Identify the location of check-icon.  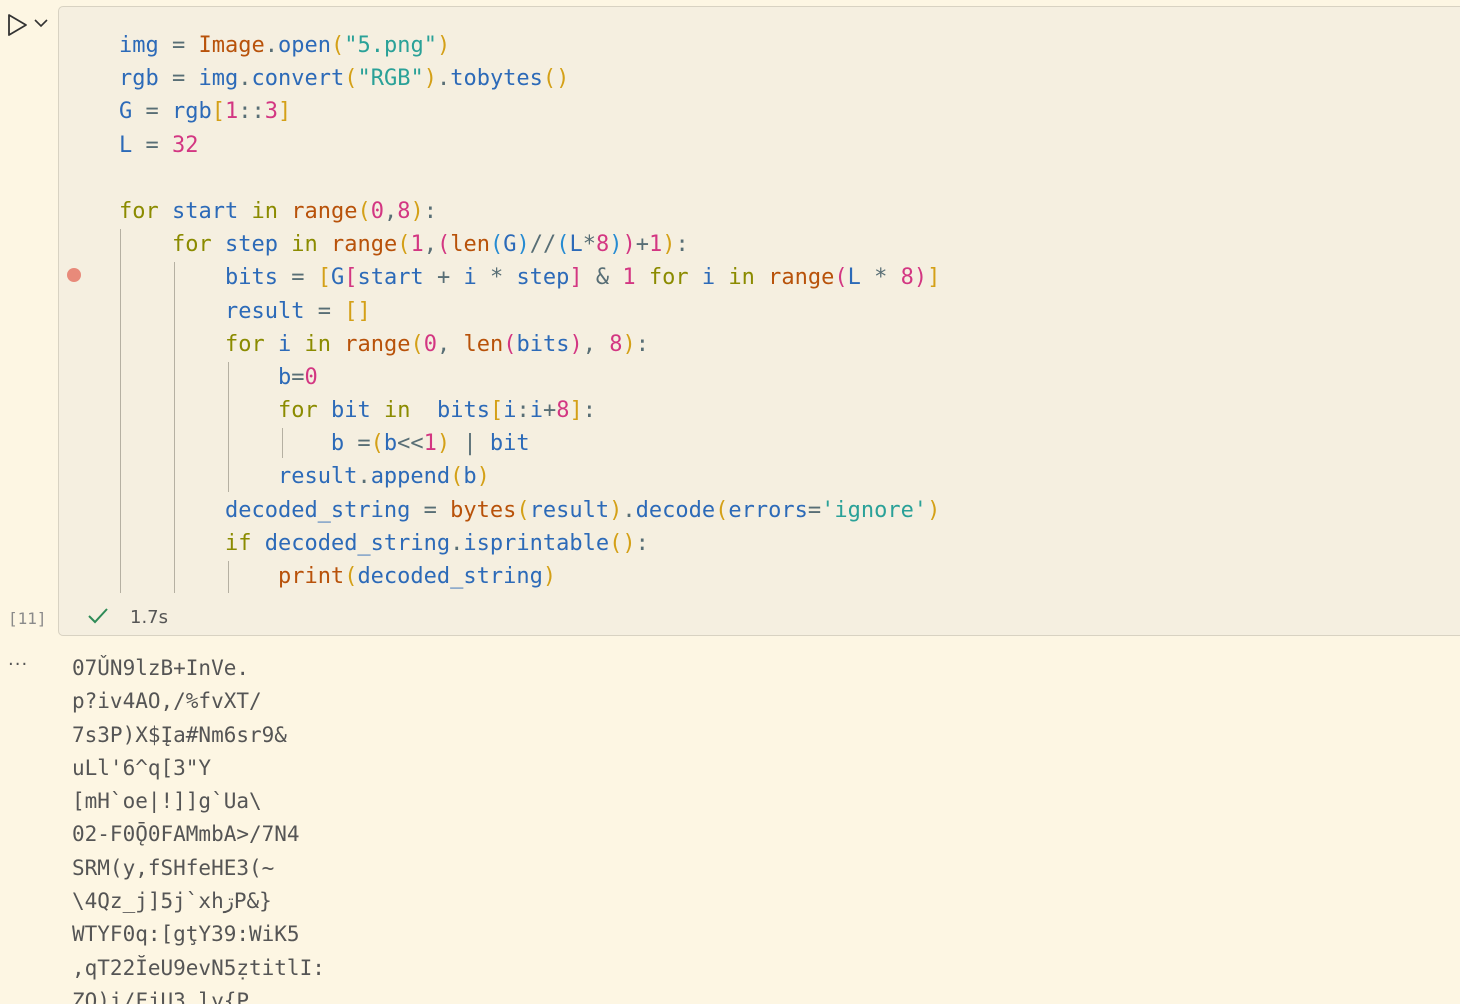
(98, 616).